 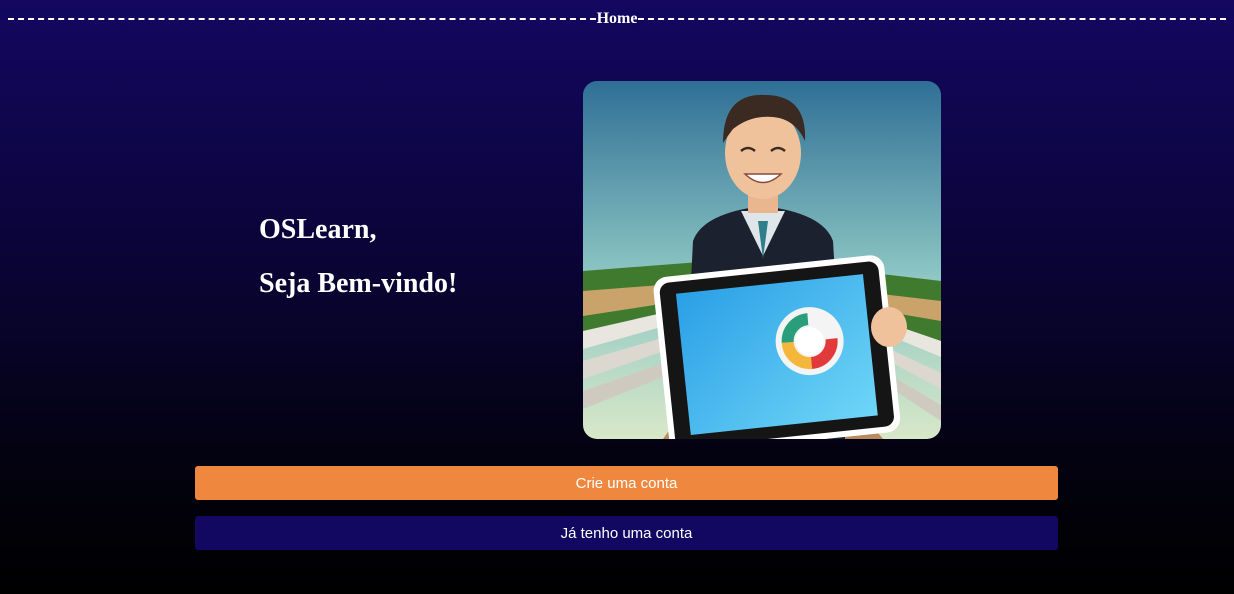 What do you see at coordinates (409, 257) in the screenshot?
I see `welcome-message: OSLearn, Seja Bem-vindo!` at bounding box center [409, 257].